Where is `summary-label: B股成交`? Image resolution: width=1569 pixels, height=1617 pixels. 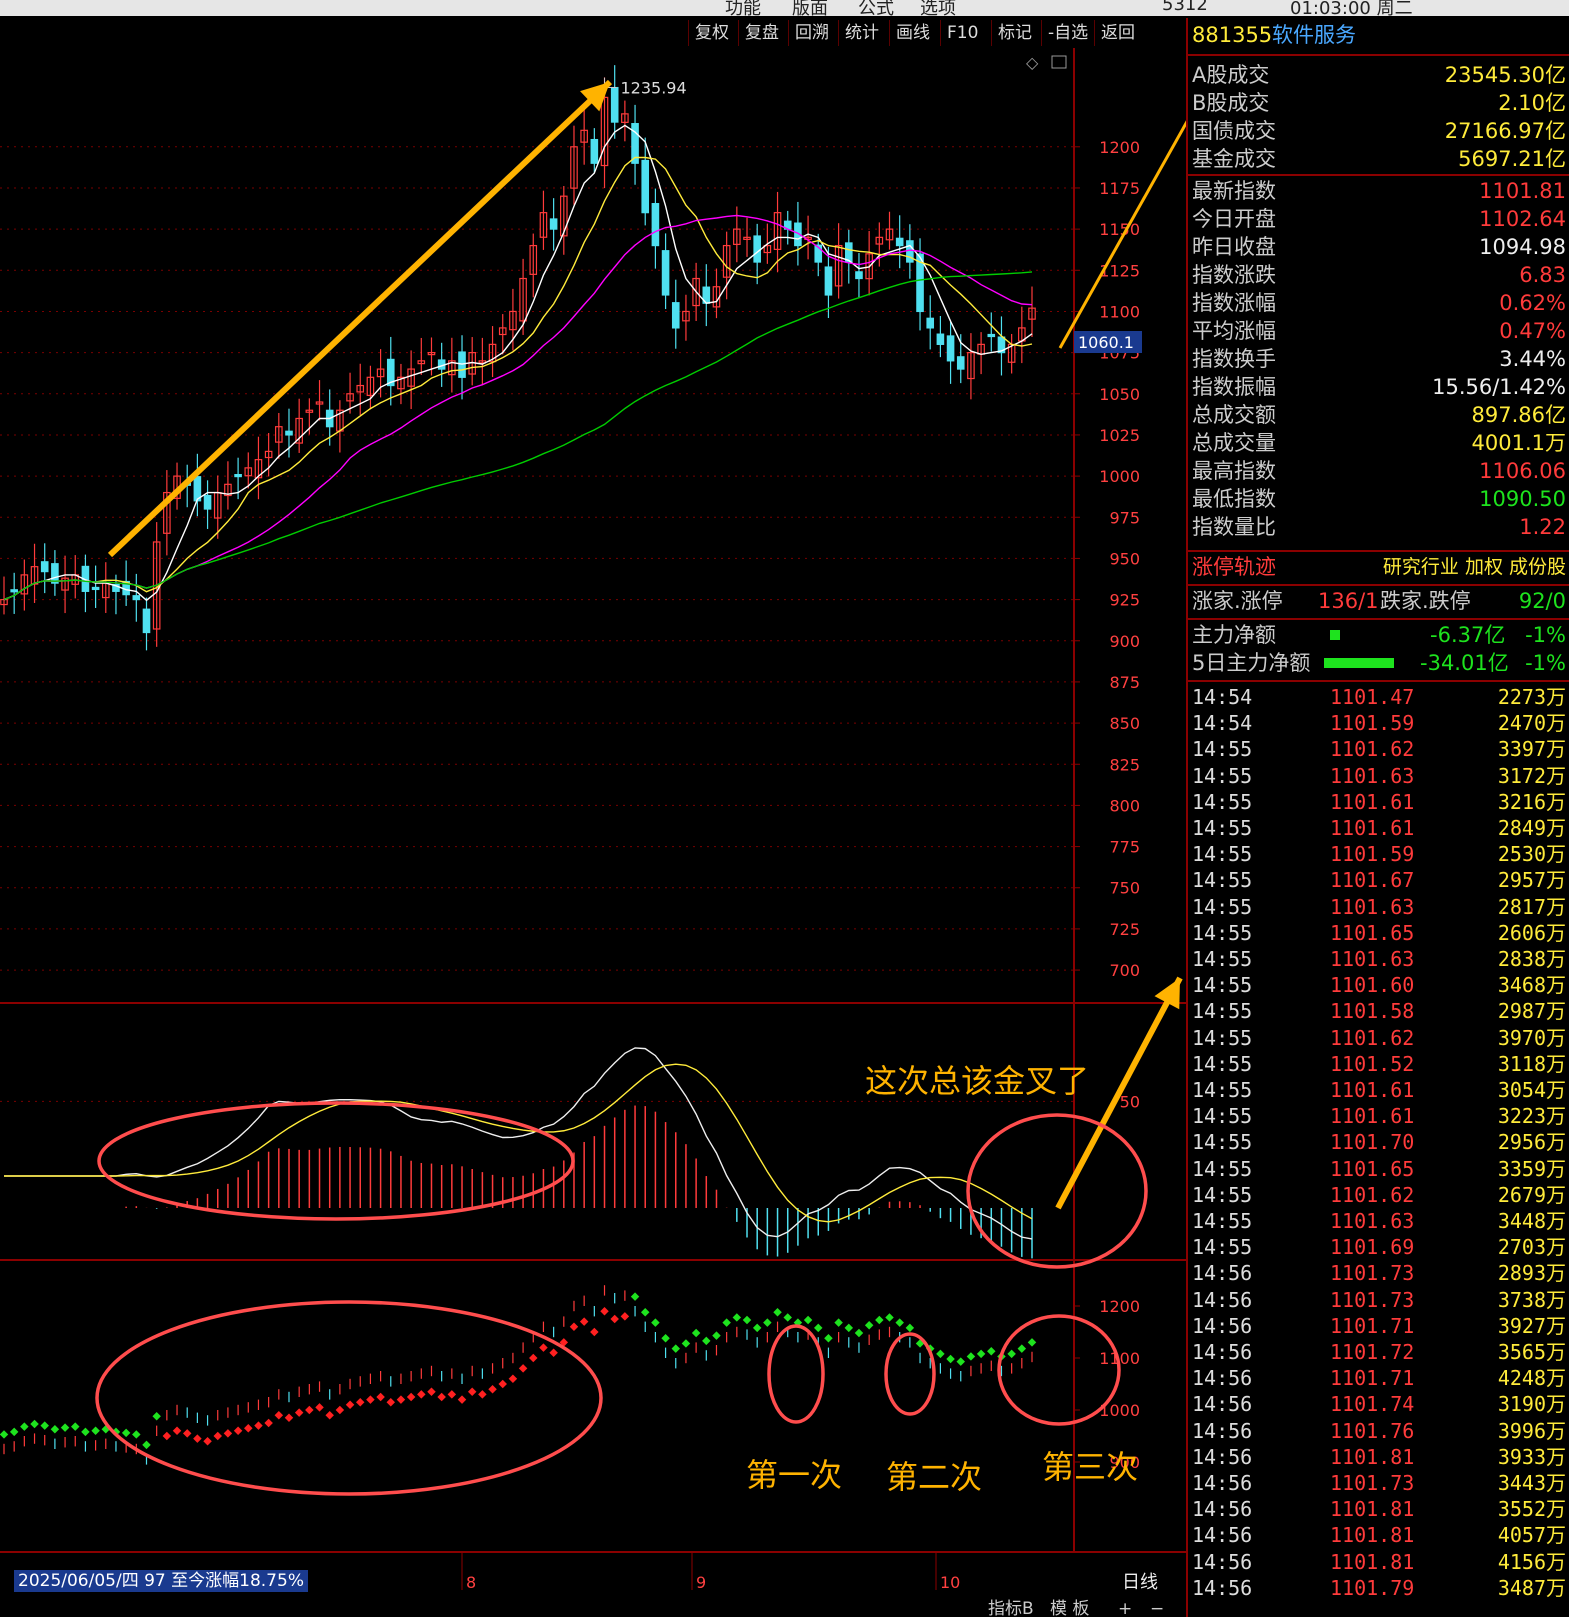 summary-label: B股成交 is located at coordinates (1231, 103).